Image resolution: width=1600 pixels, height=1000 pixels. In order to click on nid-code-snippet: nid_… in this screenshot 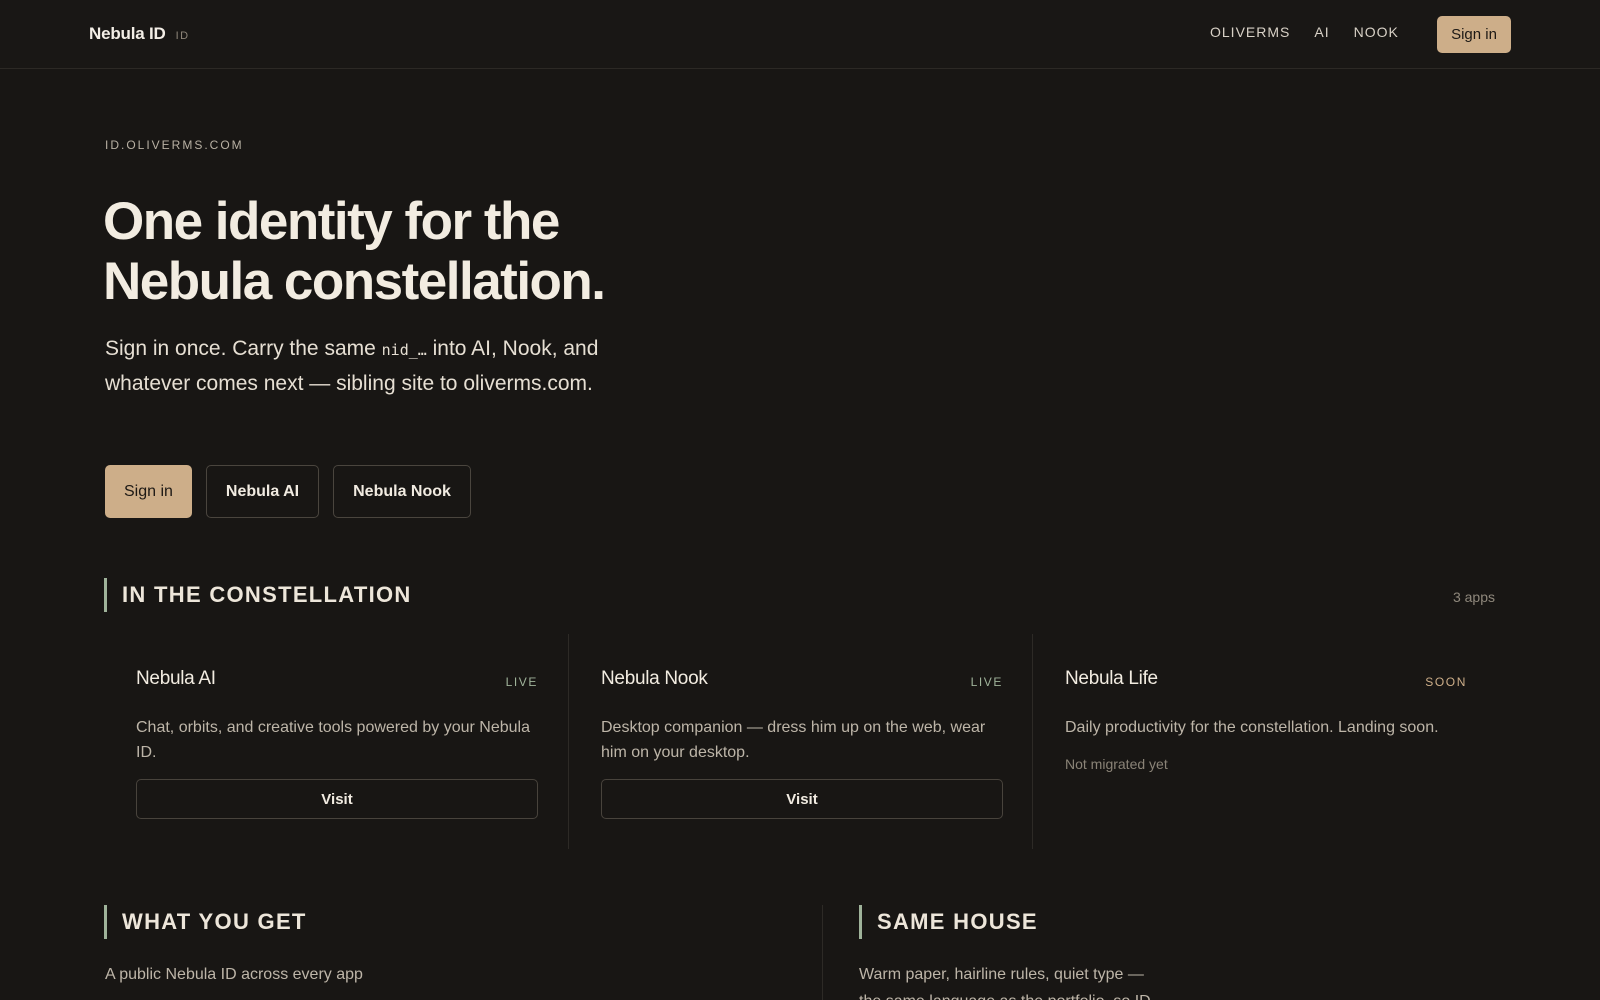, I will do `click(404, 350)`.